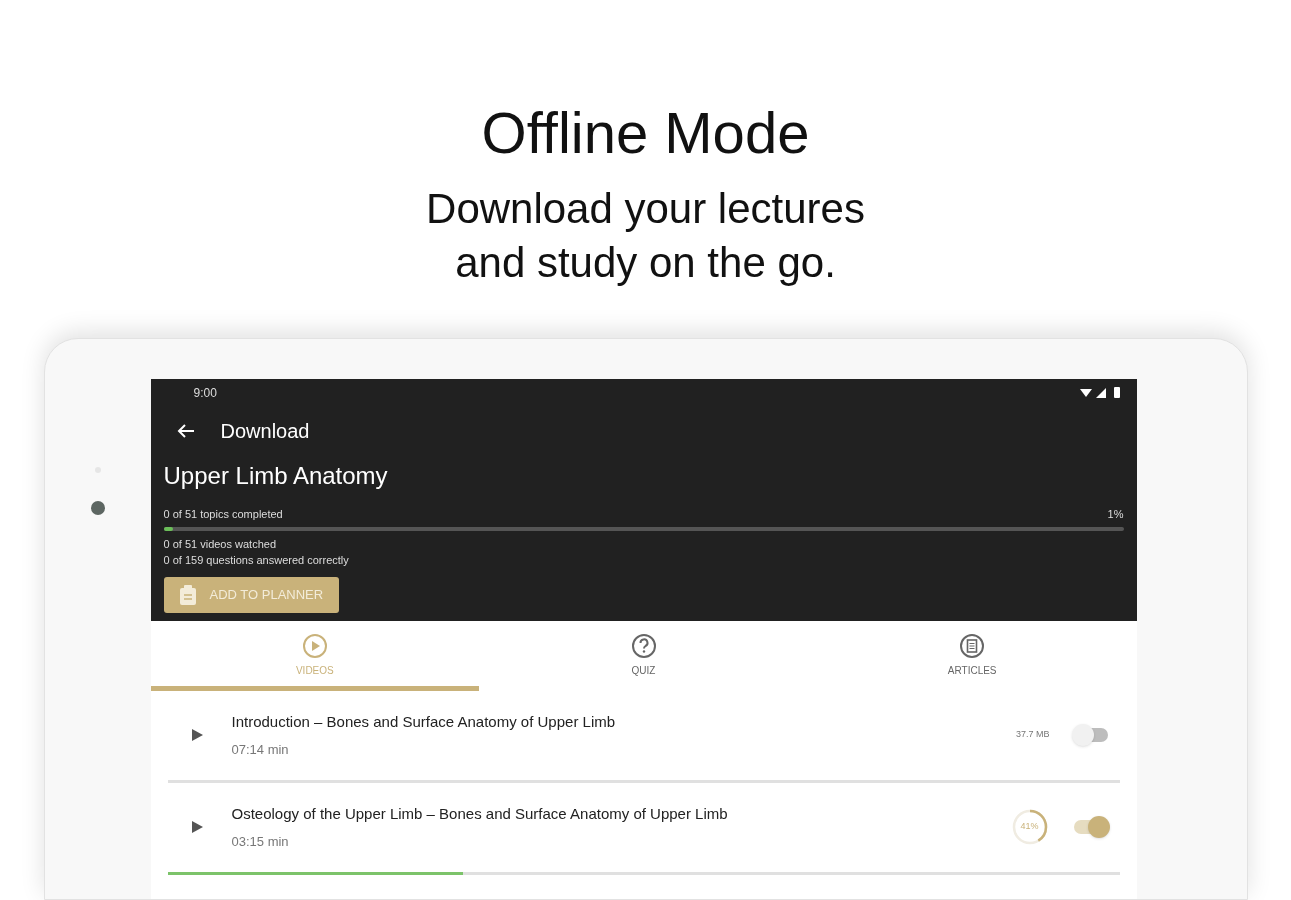 The width and height of the screenshot is (1291, 900). Describe the element at coordinates (256, 560) in the screenshot. I see `questions-answered-text: 0 of 159 questions answered correctly` at that location.